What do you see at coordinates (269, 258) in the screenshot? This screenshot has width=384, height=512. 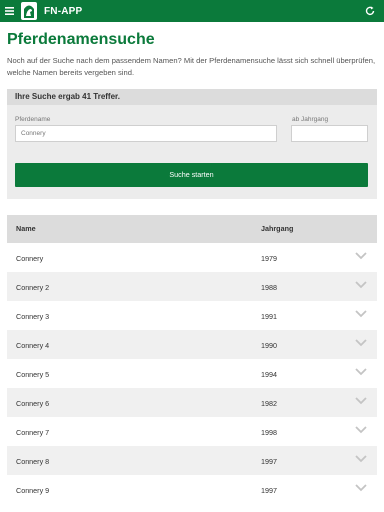 I see `row-year: 1979` at bounding box center [269, 258].